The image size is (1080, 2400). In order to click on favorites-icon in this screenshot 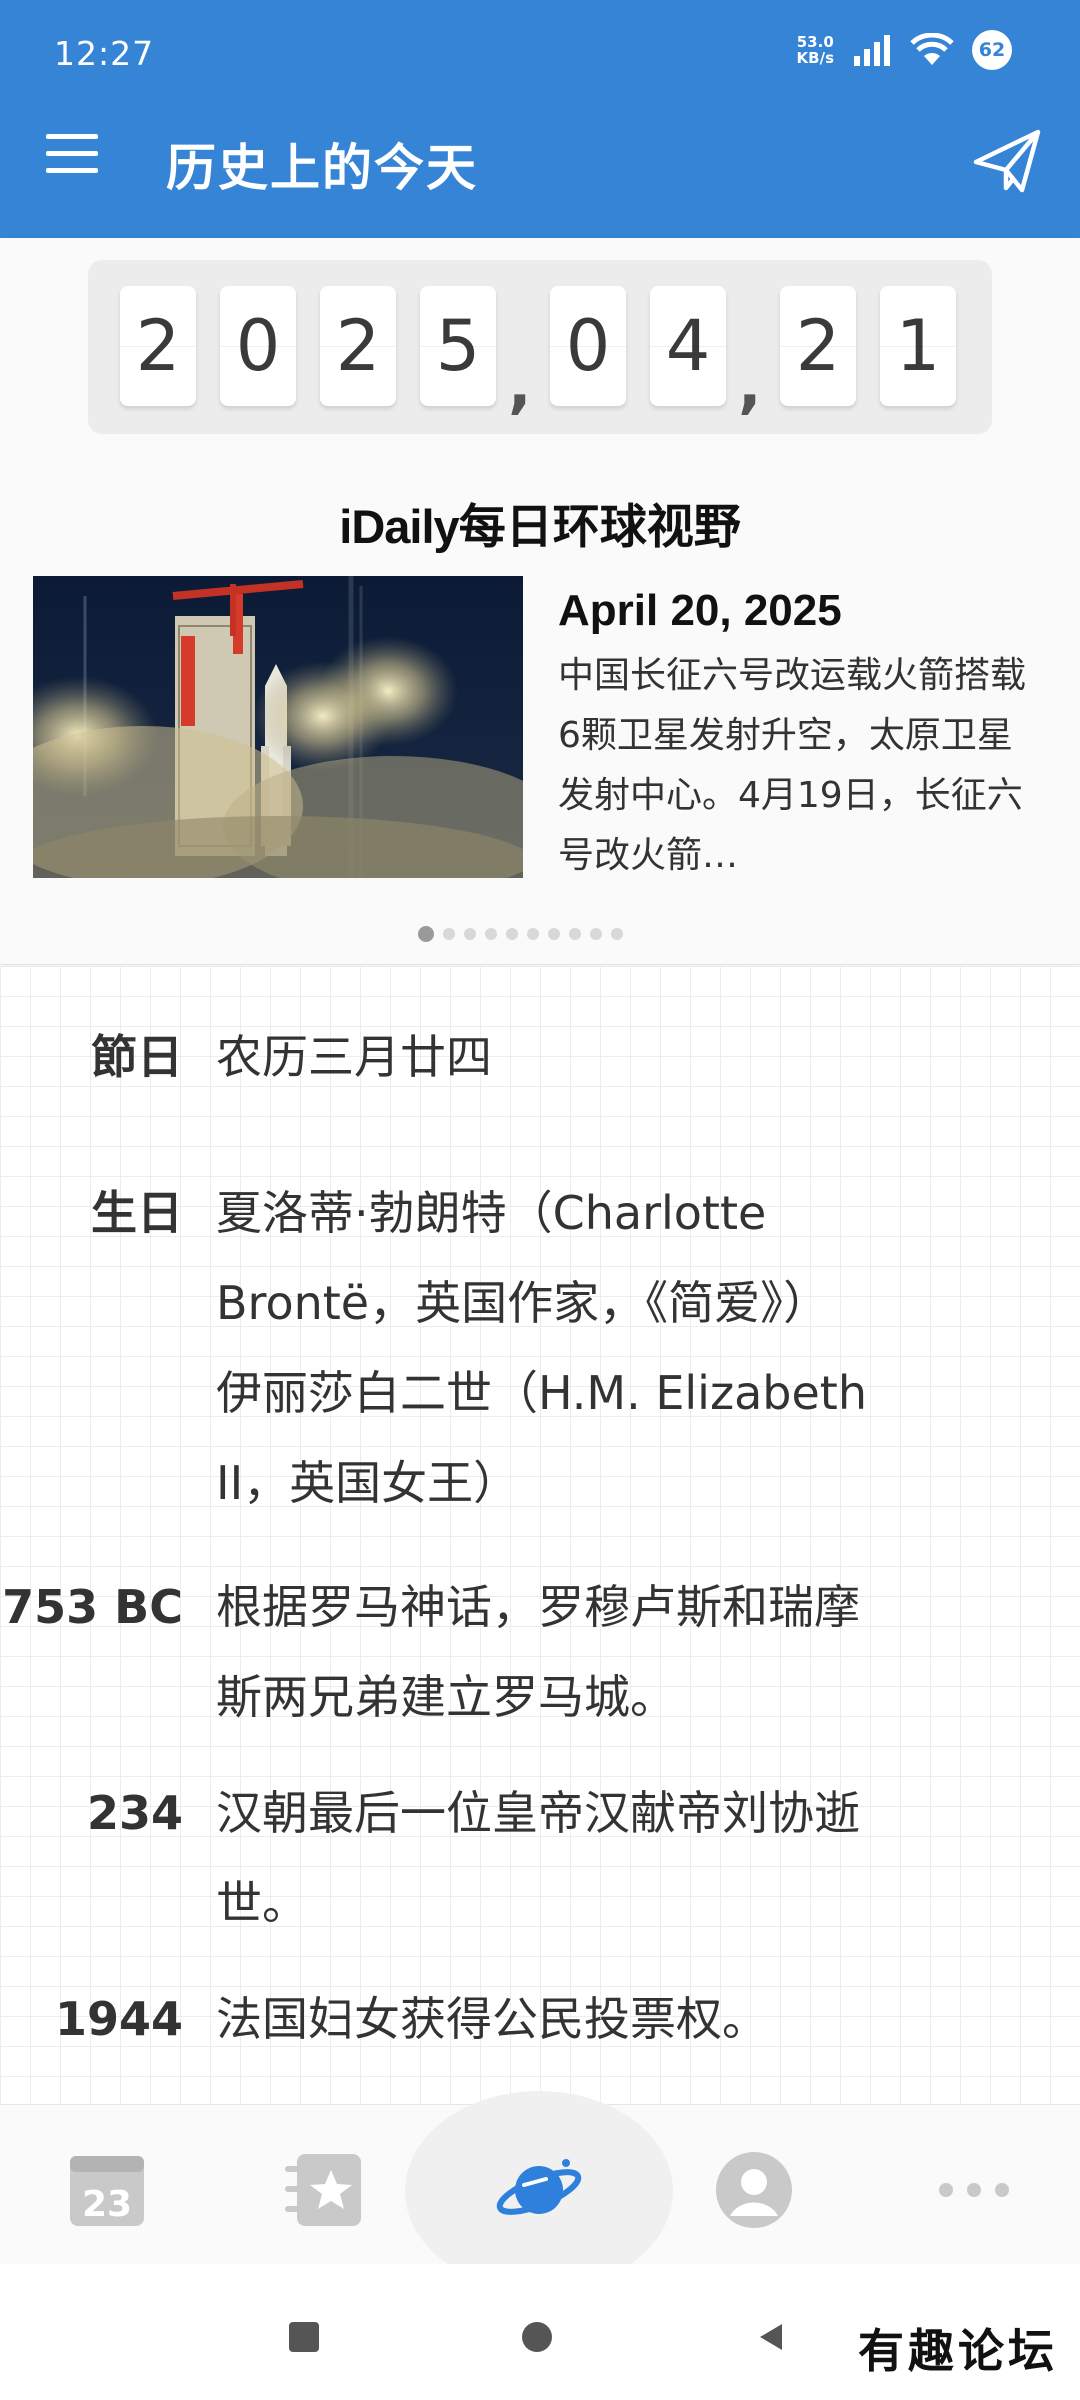, I will do `click(323, 2190)`.